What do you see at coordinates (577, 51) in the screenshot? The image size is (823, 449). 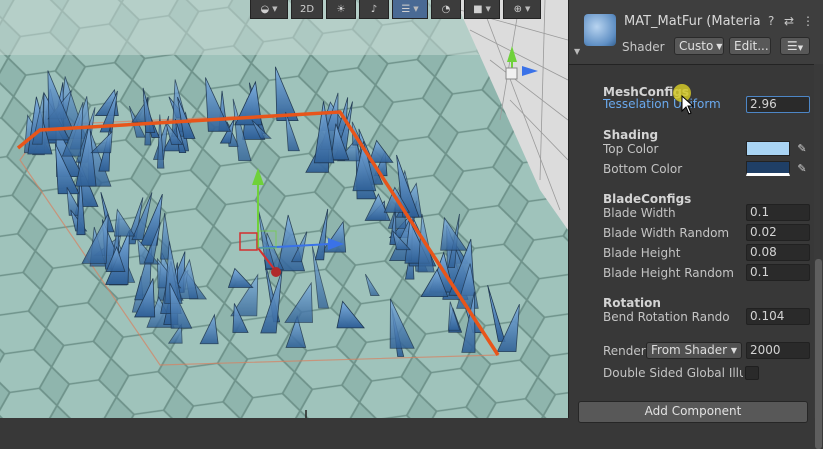 I see `foldout-arrow-icon: ▼` at bounding box center [577, 51].